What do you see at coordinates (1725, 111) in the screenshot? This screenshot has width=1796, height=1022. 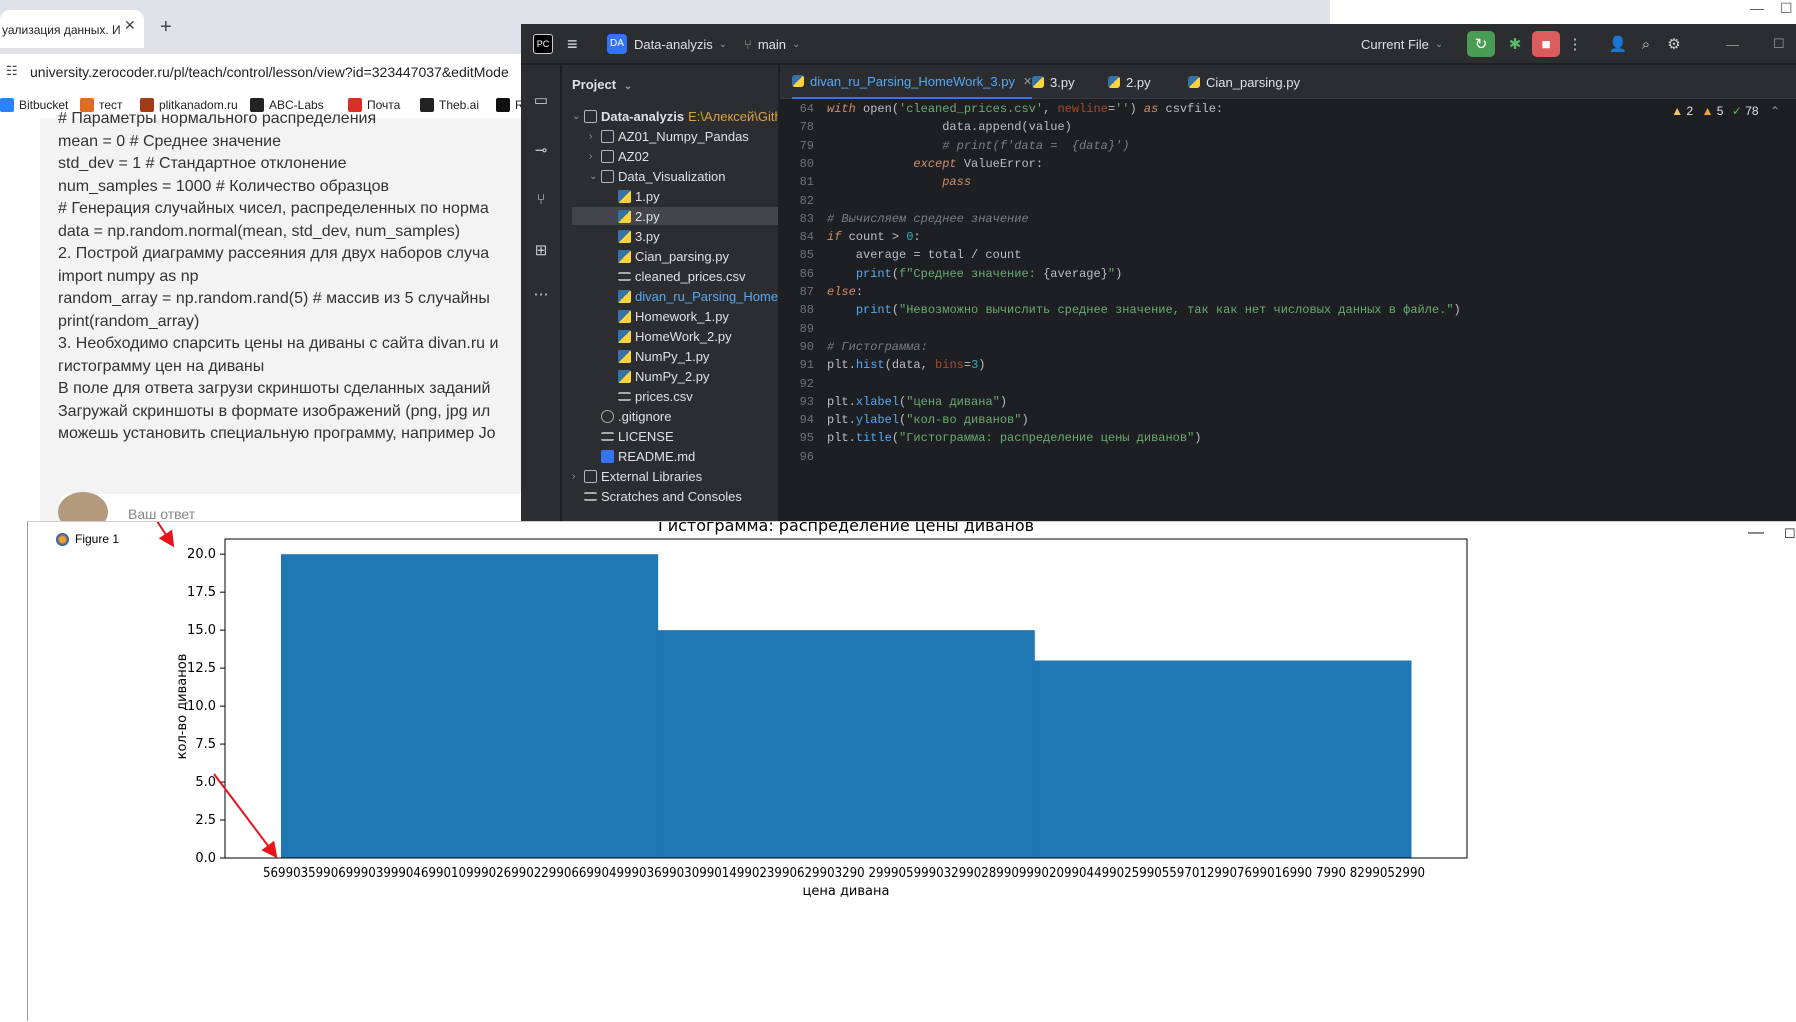 I see `inspection-widget: ▲ 2 ▲ 5 ✓ 78 ⌃` at bounding box center [1725, 111].